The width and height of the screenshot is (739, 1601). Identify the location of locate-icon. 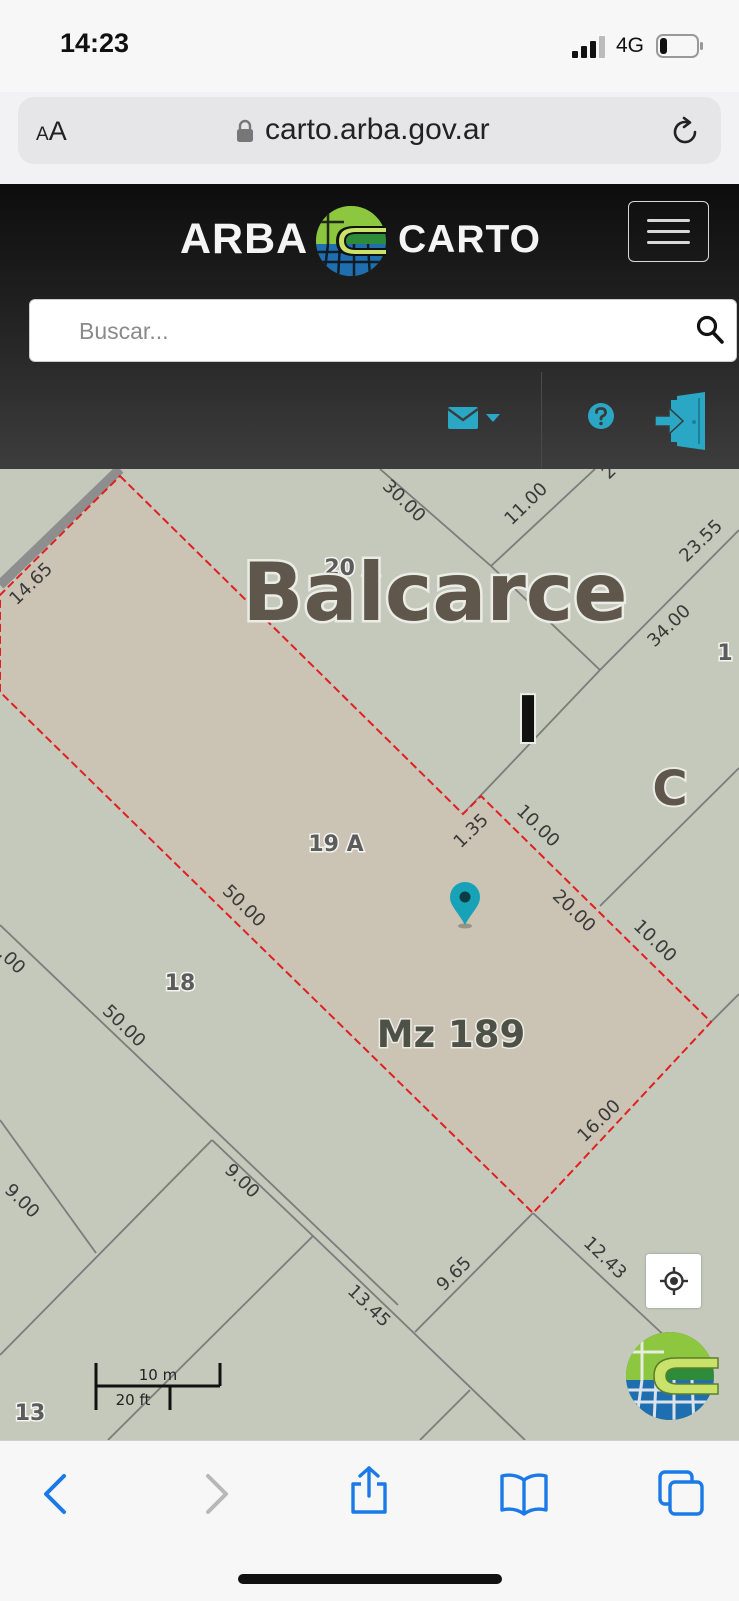
(674, 1281).